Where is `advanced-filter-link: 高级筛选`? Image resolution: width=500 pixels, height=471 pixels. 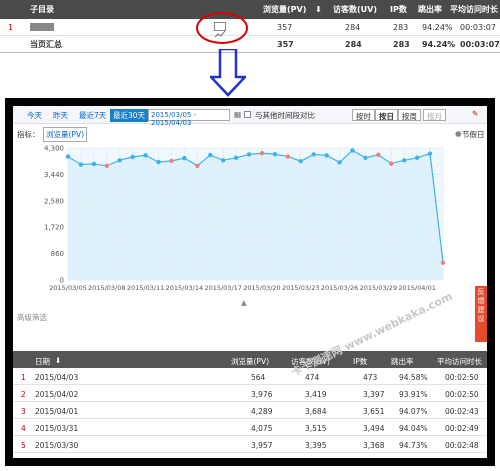 advanced-filter-link: 高级筛选 is located at coordinates (32, 317).